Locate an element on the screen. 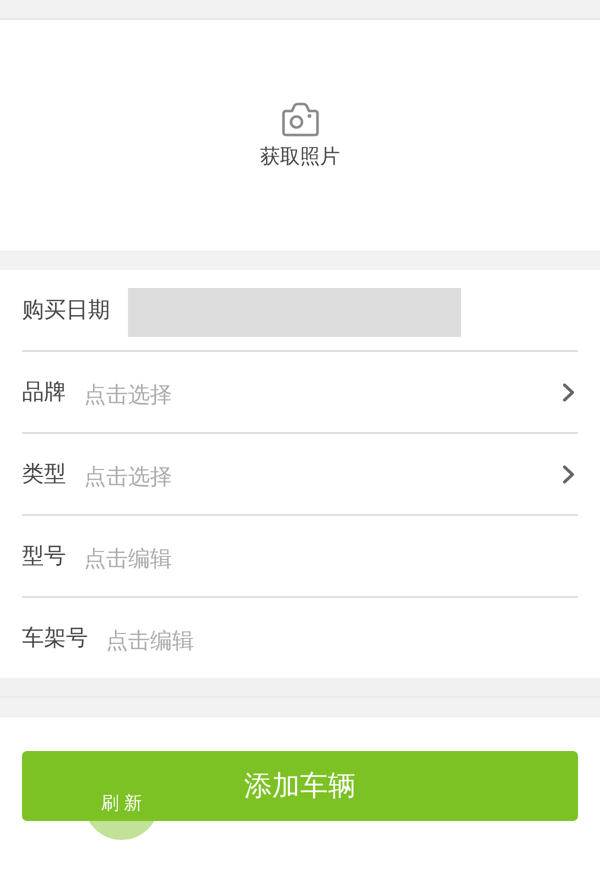 Image resolution: width=600 pixels, height=870 pixels. field-label: 品牌 is located at coordinates (44, 393).